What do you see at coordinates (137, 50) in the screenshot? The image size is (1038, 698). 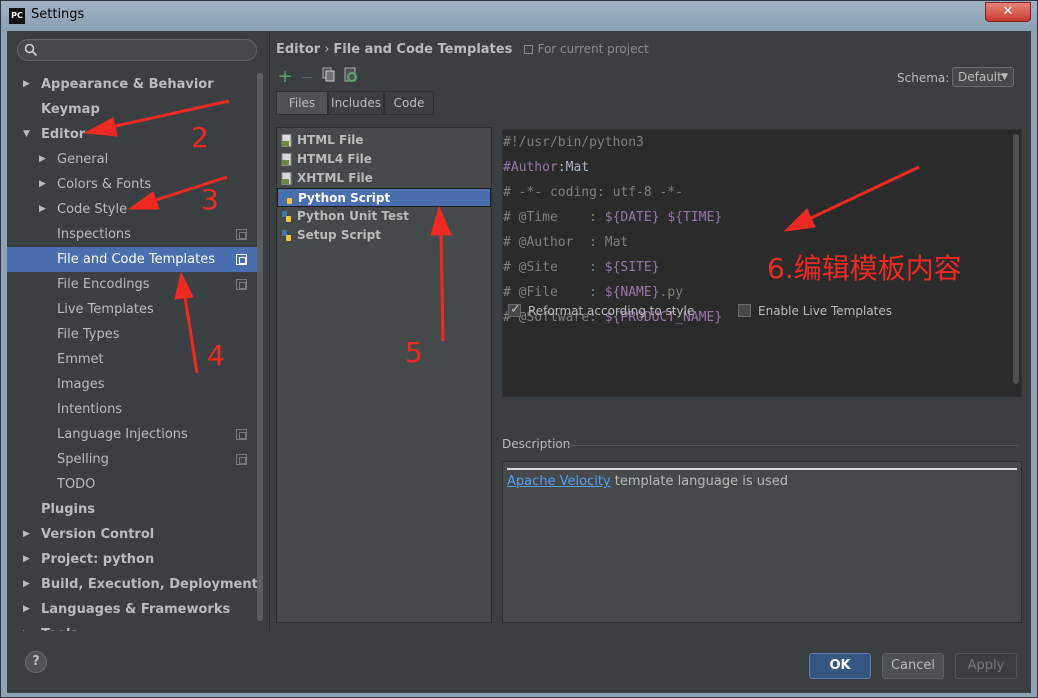 I see `search-input` at bounding box center [137, 50].